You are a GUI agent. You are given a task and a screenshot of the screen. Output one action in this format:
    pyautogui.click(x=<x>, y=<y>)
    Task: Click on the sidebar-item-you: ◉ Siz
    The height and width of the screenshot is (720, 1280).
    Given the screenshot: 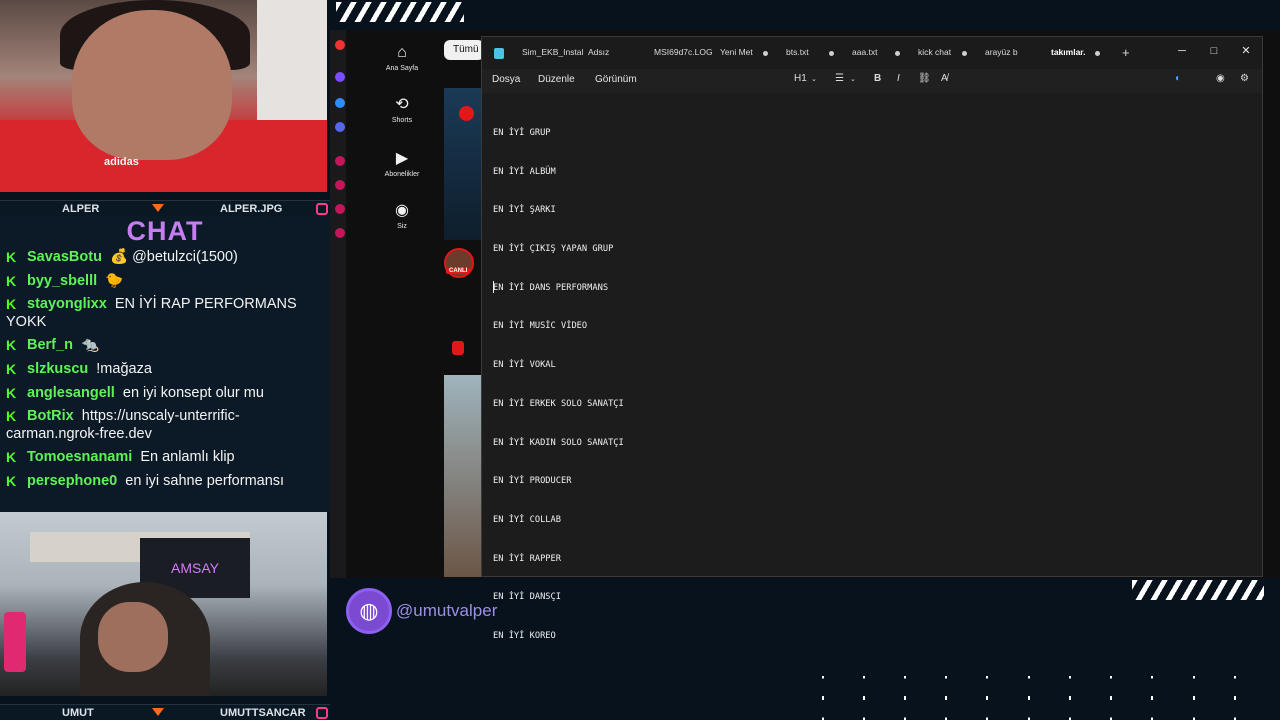 What is the action you would take?
    pyautogui.click(x=402, y=216)
    